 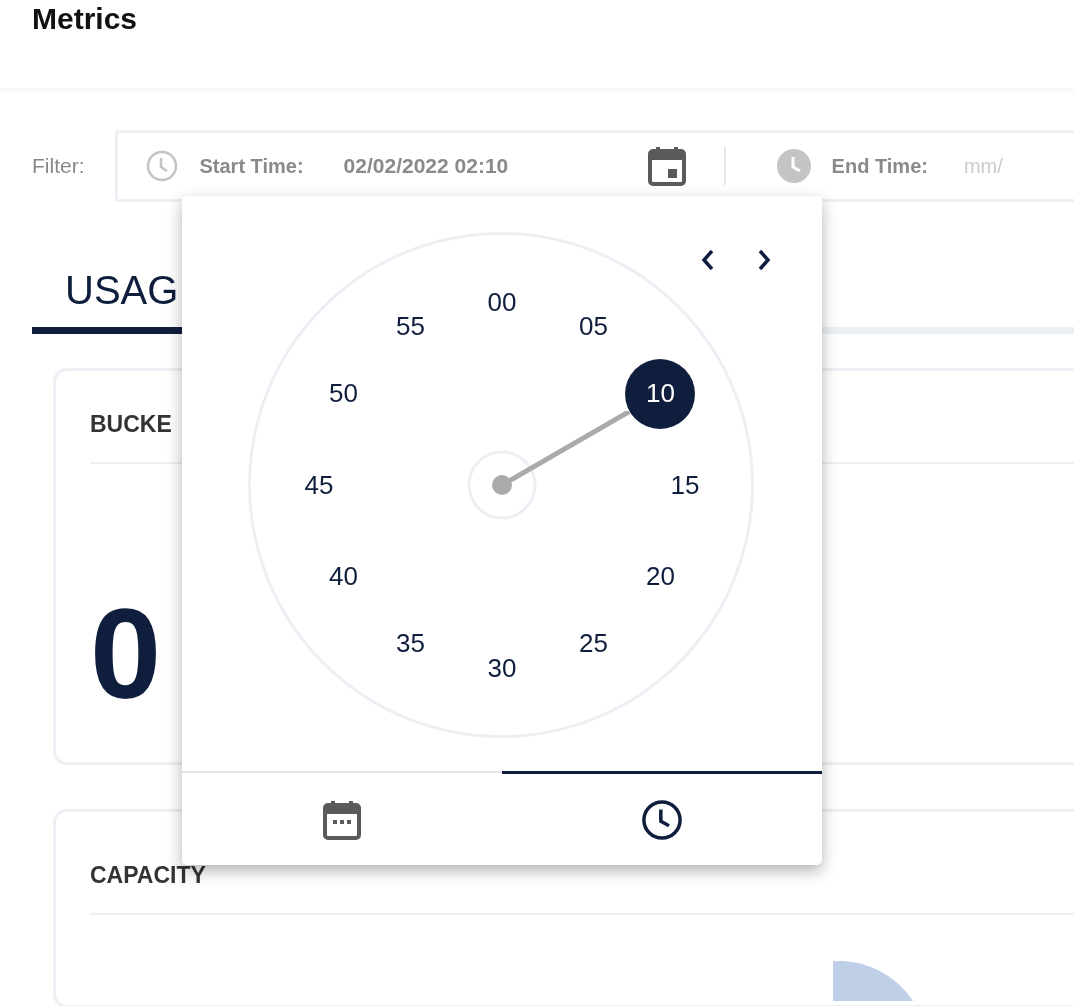 I want to click on minute-option: 45, so click(x=319, y=485).